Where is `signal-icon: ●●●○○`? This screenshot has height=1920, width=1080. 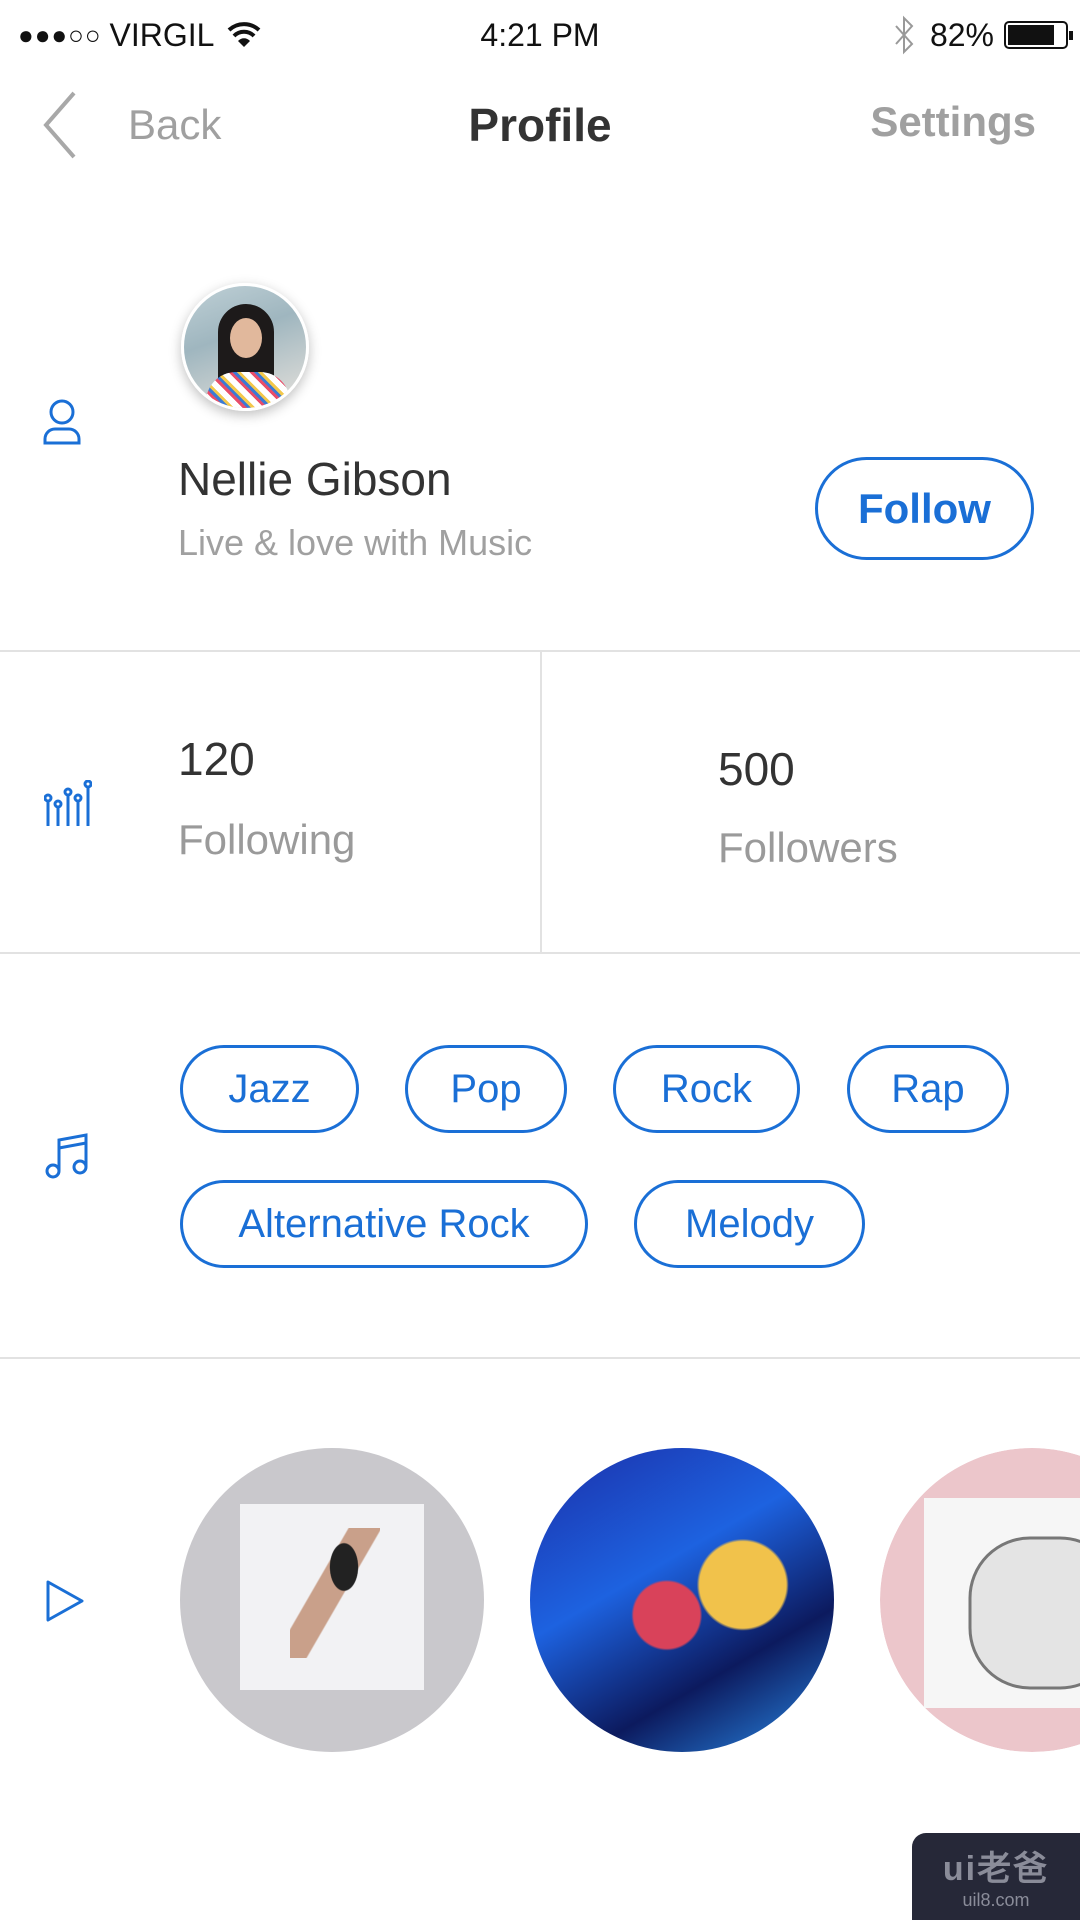 signal-icon: ●●●○○ is located at coordinates (60, 34).